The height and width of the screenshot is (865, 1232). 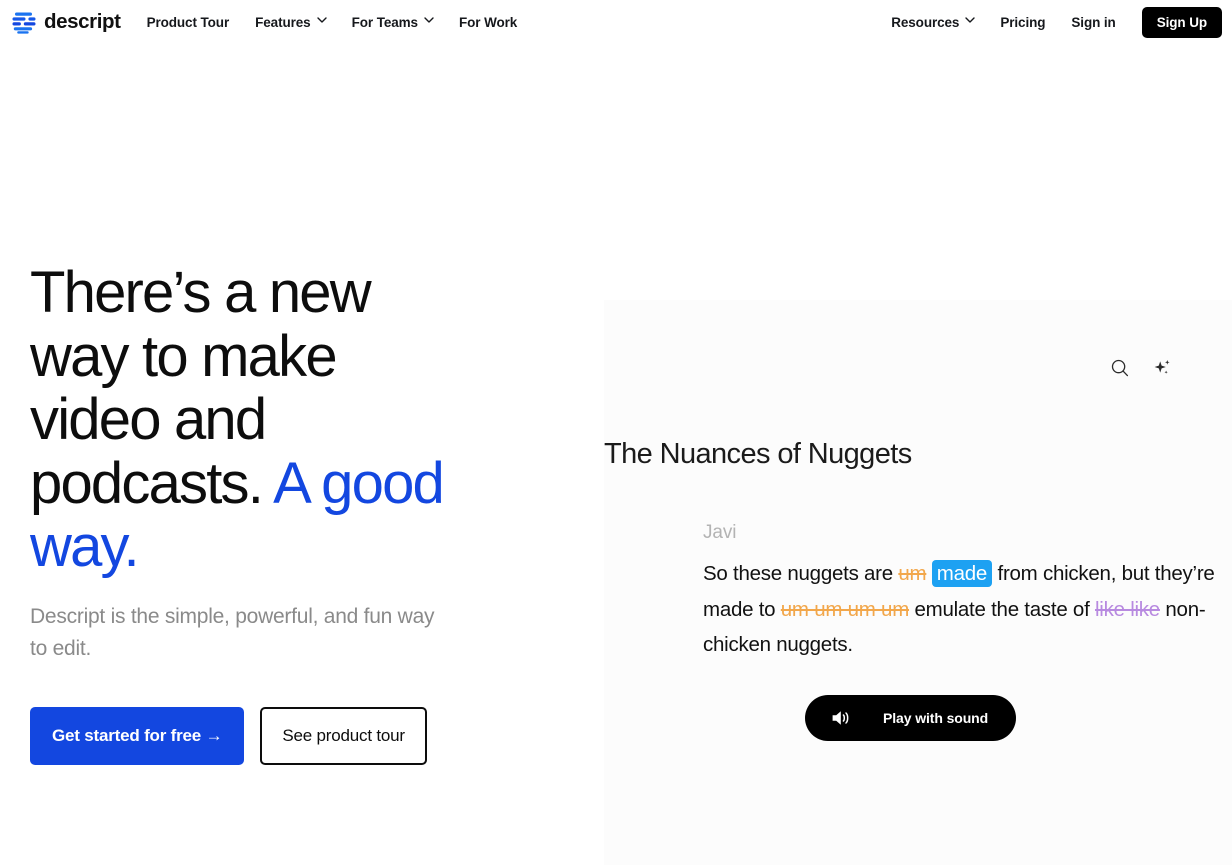 I want to click on nav-link-label: Pricing, so click(x=1023, y=22).